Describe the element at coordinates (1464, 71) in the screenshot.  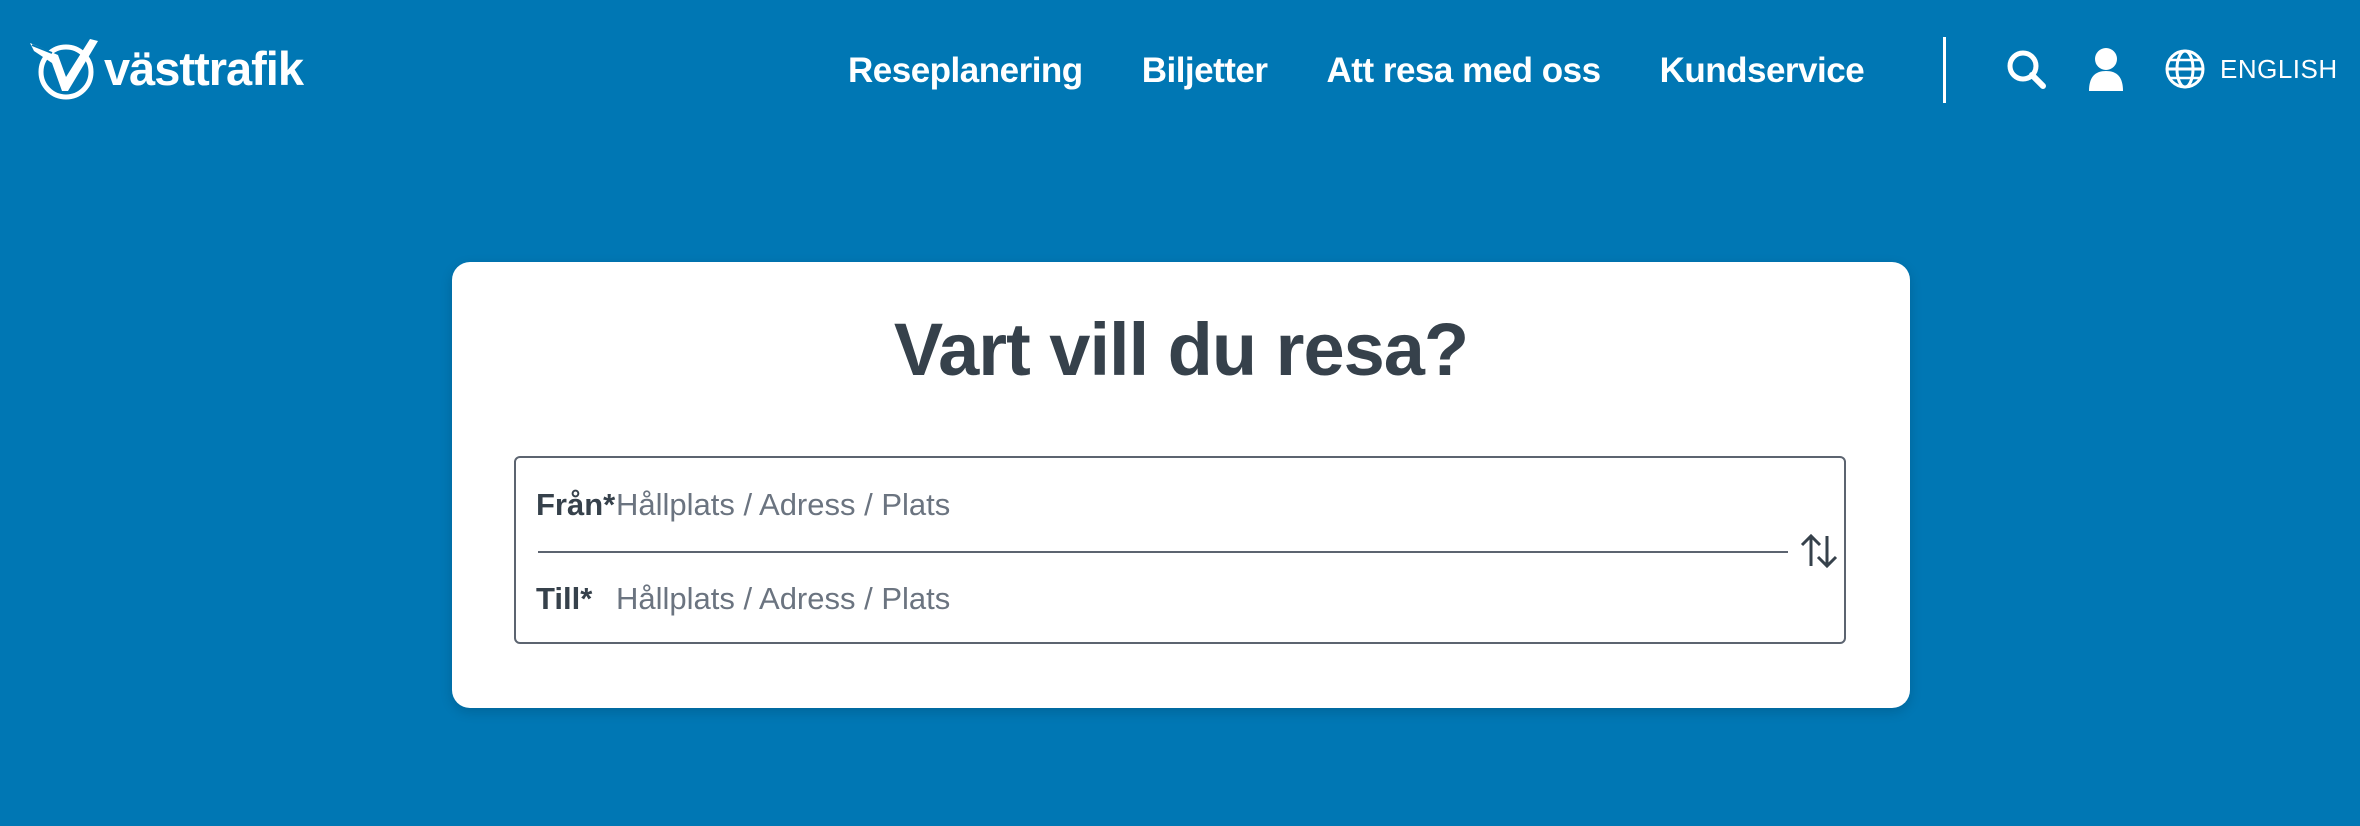
I see `nav-item-att-resa-med-oss: Att resa med oss` at that location.